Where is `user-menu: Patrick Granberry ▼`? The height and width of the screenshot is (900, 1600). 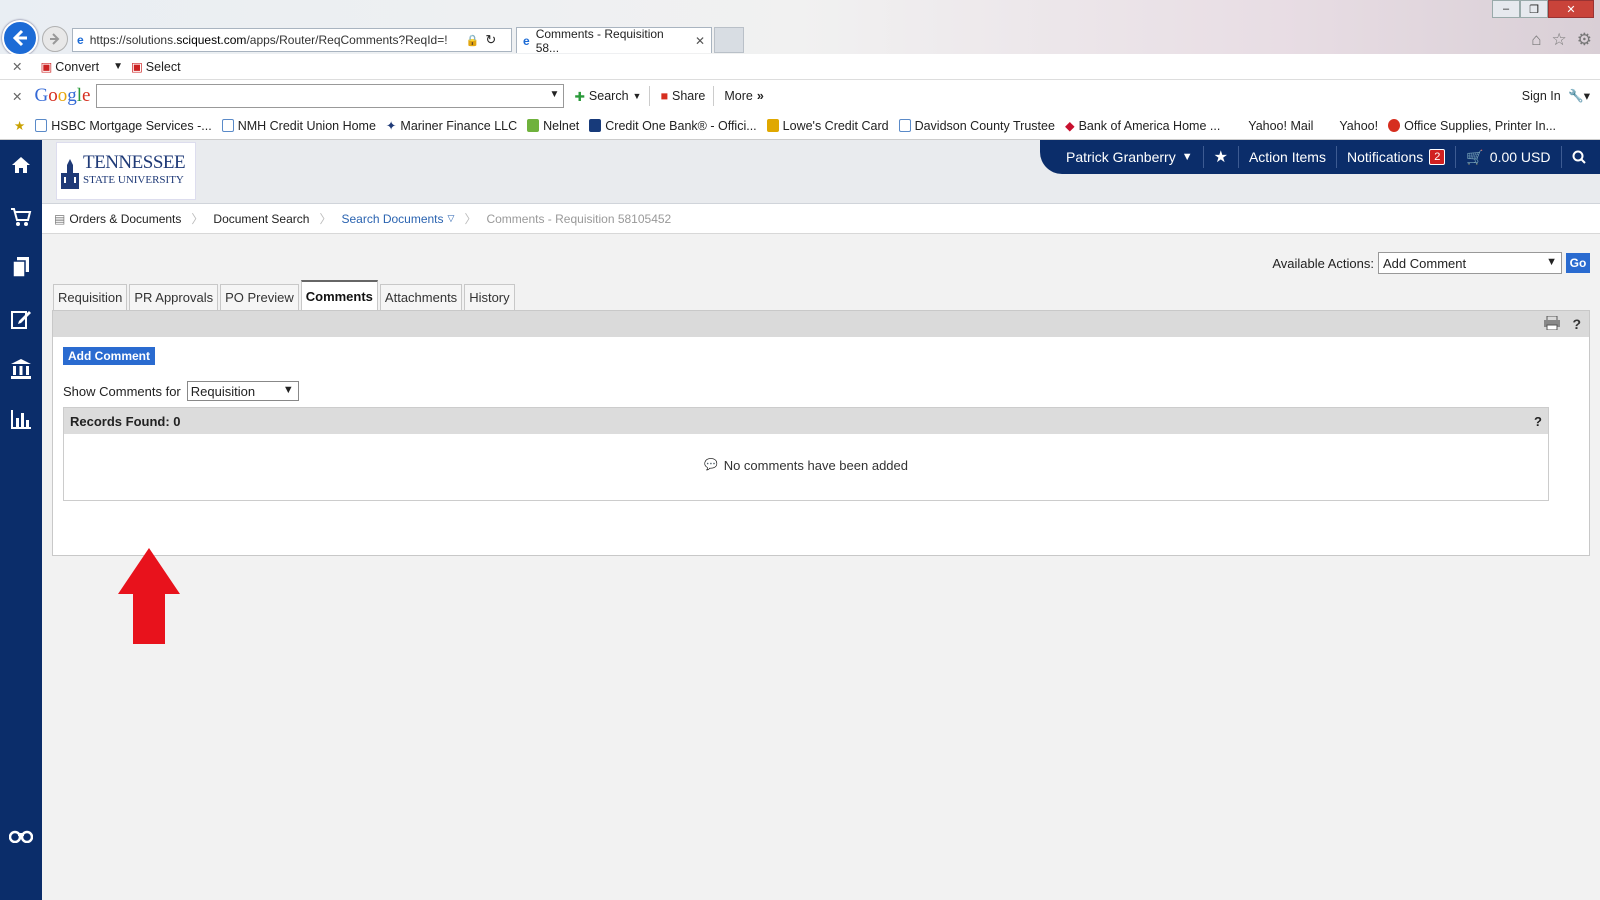
user-menu: Patrick Granberry ▼ is located at coordinates (1122, 157).